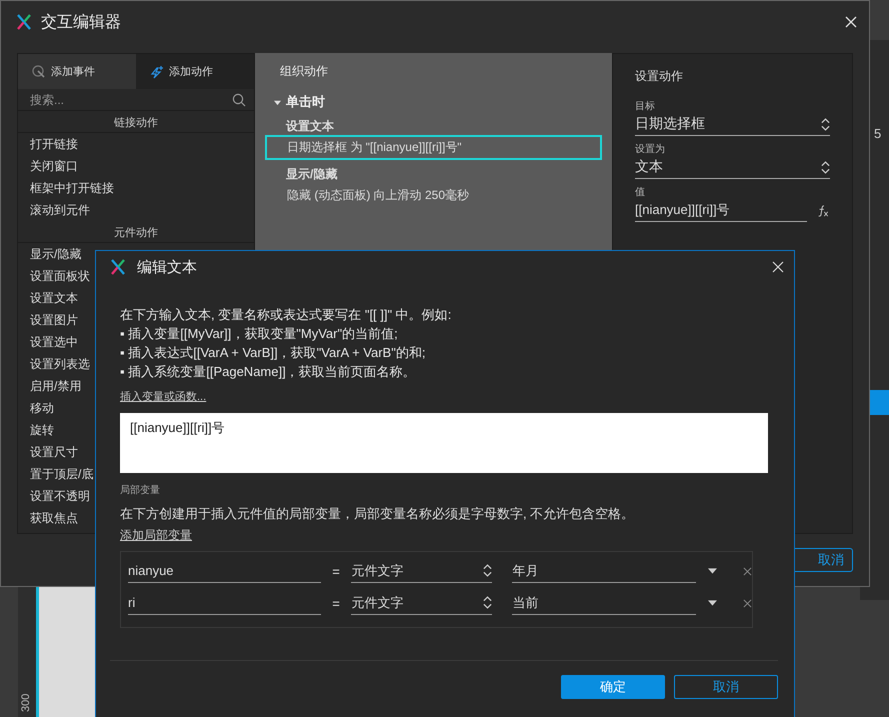 The image size is (889, 717). Describe the element at coordinates (433, 147) in the screenshot. I see `action-detail: 日期选择框 为 "[[nianyue]][[ri]]号"` at that location.